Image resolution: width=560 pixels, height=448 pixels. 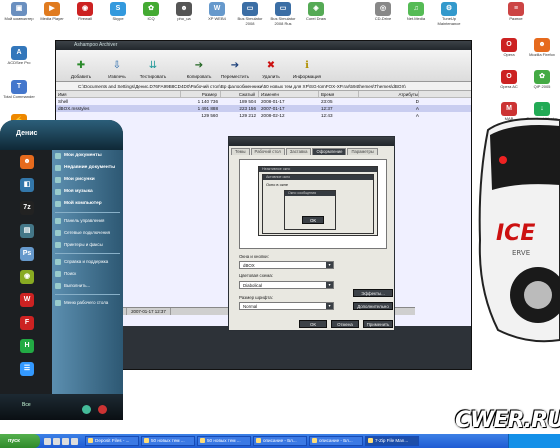 What do you see at coordinates (240, 94) in the screenshot?
I see `column-header: Сжатый` at bounding box center [240, 94].